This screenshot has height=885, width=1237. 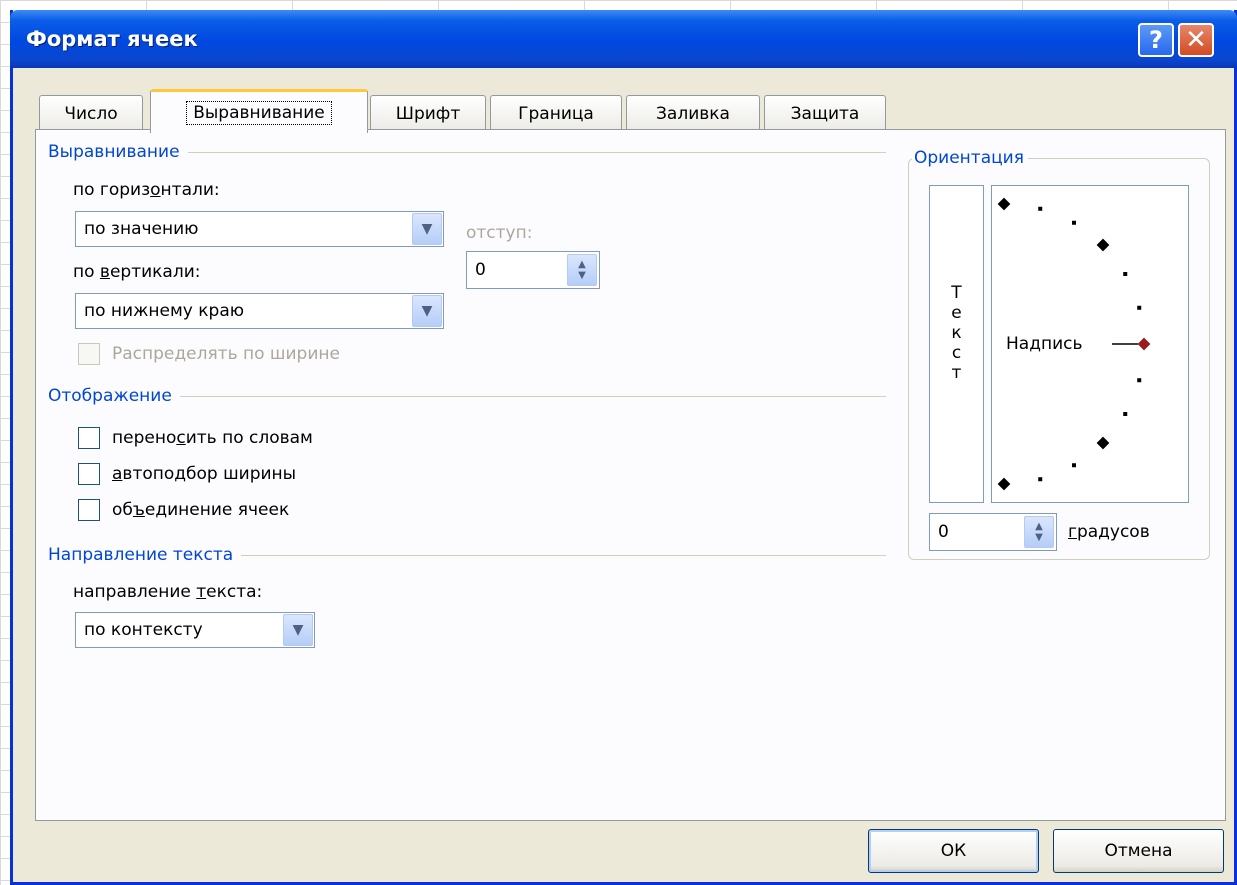 I want to click on vertical-select: по нижнему краю ▼, so click(x=259, y=311).